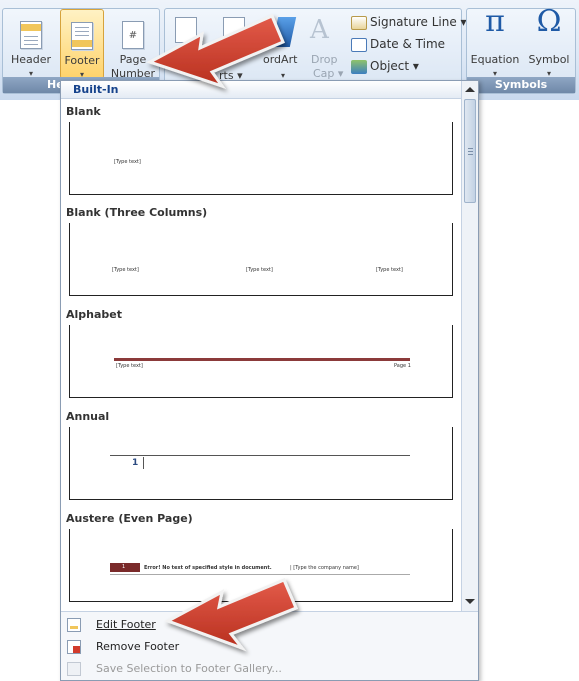 The image size is (579, 681). Describe the element at coordinates (418, 22) in the screenshot. I see `signature-line-label: Signature Line ▾` at that location.